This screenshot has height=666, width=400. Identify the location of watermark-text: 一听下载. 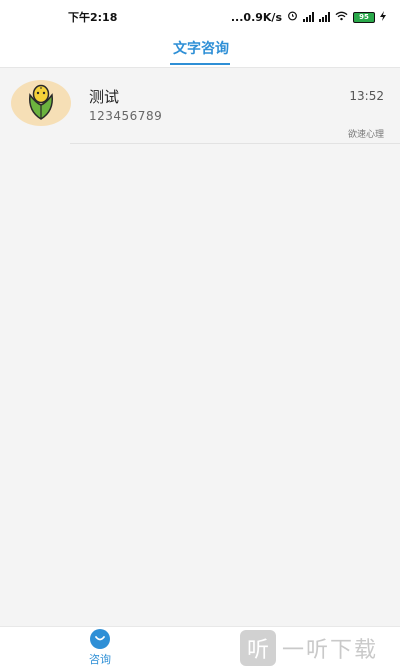
(330, 650).